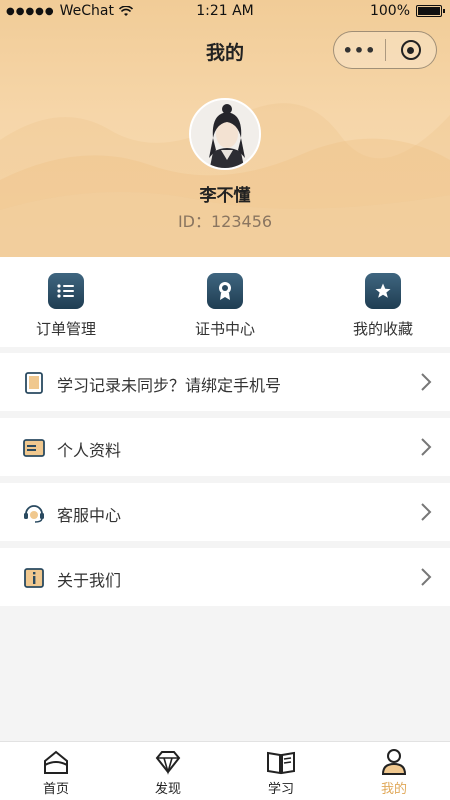 The width and height of the screenshot is (450, 800). I want to click on tab-me: 我的, so click(394, 772).